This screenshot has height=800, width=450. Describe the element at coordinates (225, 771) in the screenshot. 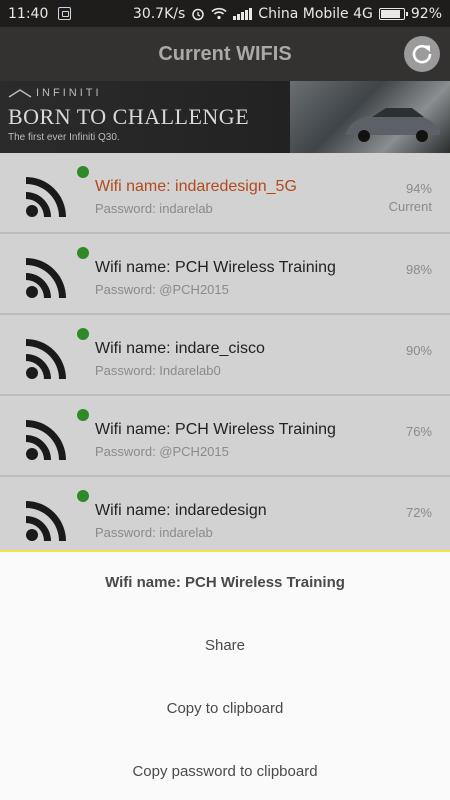

I see `copy-password-option: Copy password to clipboard` at that location.